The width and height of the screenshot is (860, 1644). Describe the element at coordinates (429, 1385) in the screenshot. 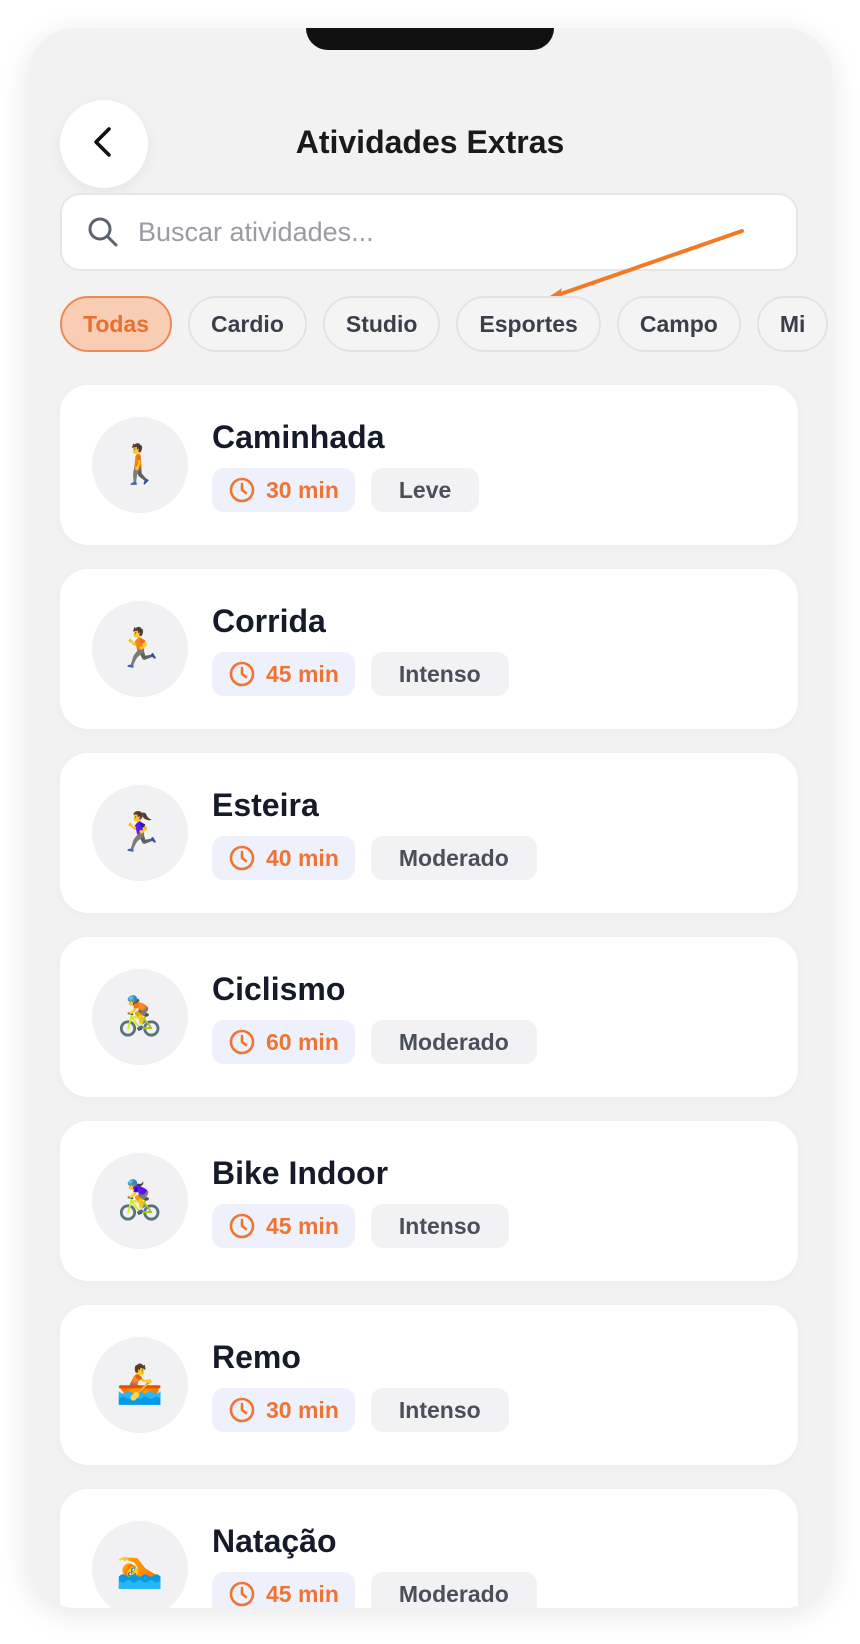

I see `activity-card: 🚣 Remo 30 min Intenso` at that location.